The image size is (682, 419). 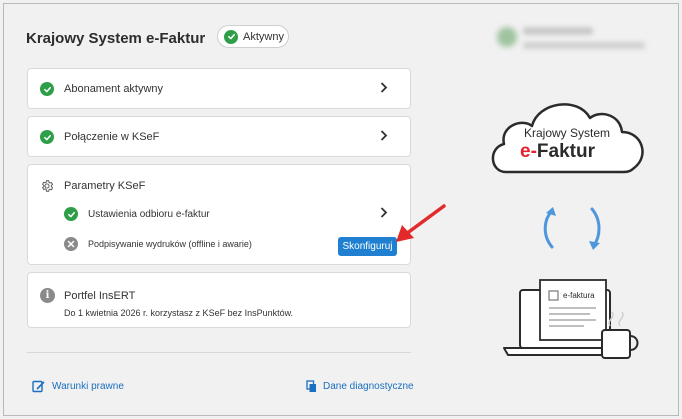 I want to click on status-badge: Aktywny, so click(x=253, y=36).